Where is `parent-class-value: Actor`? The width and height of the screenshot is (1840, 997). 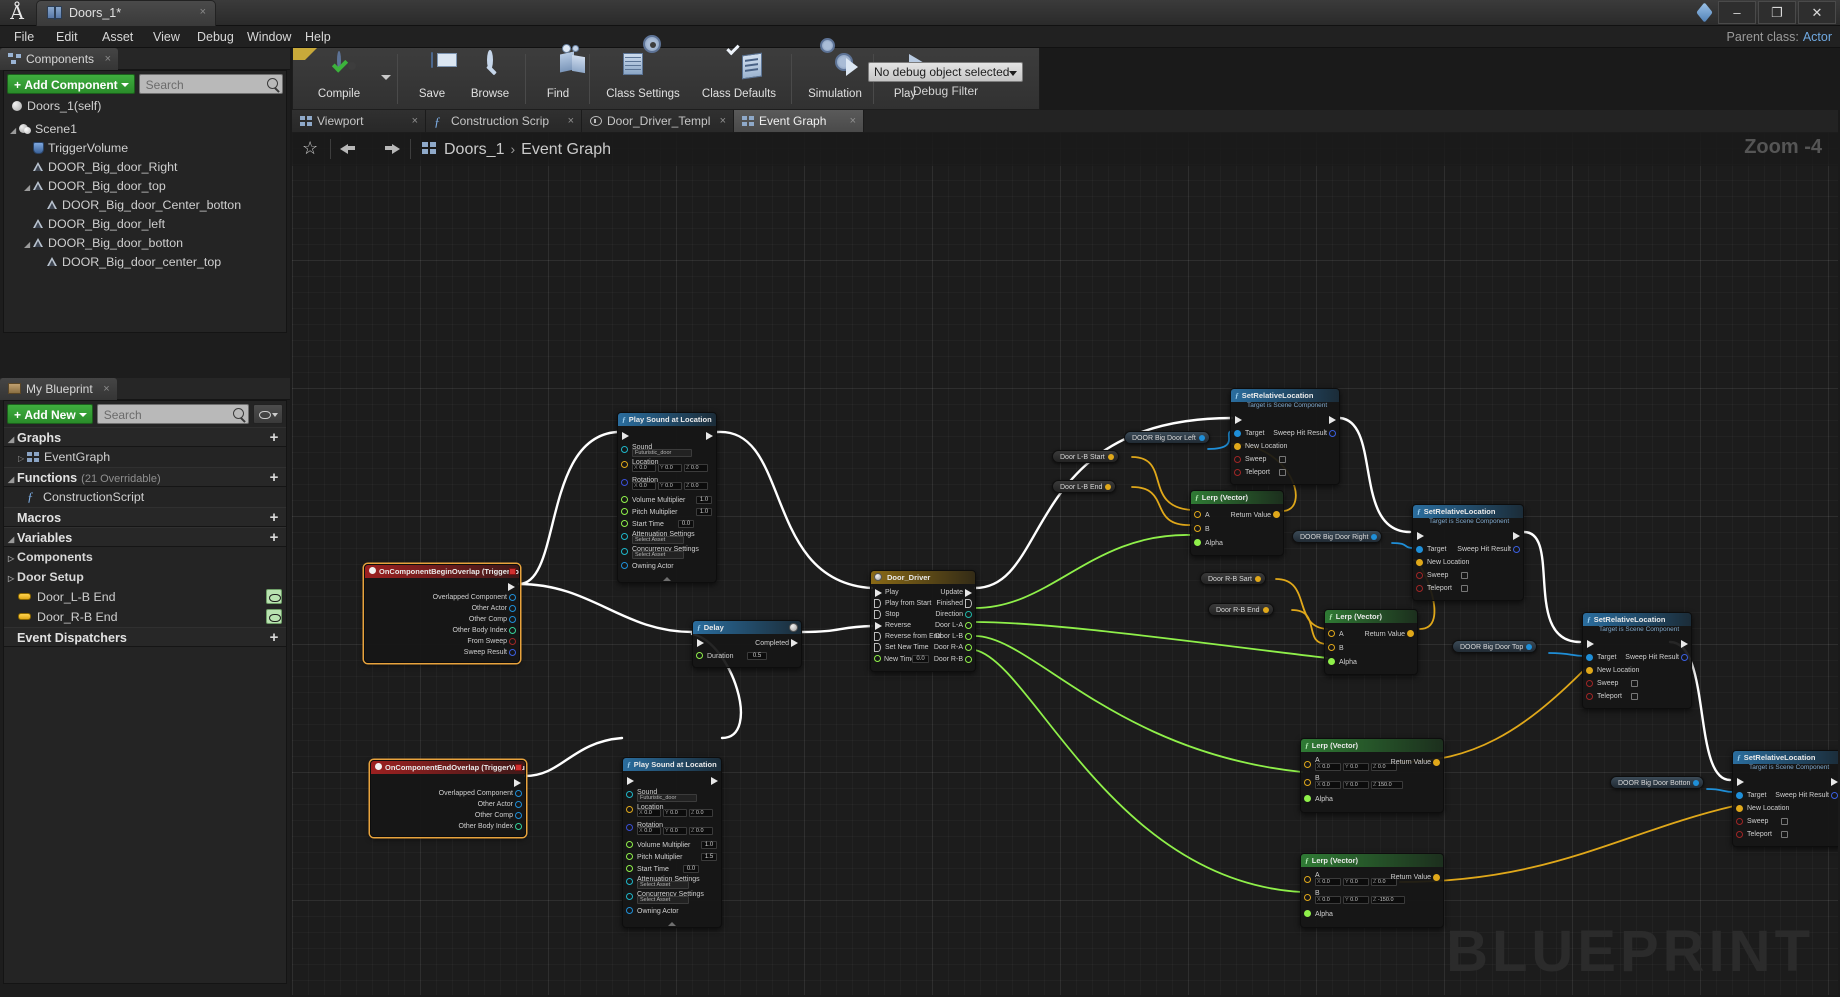
parent-class-value: Actor is located at coordinates (1817, 37).